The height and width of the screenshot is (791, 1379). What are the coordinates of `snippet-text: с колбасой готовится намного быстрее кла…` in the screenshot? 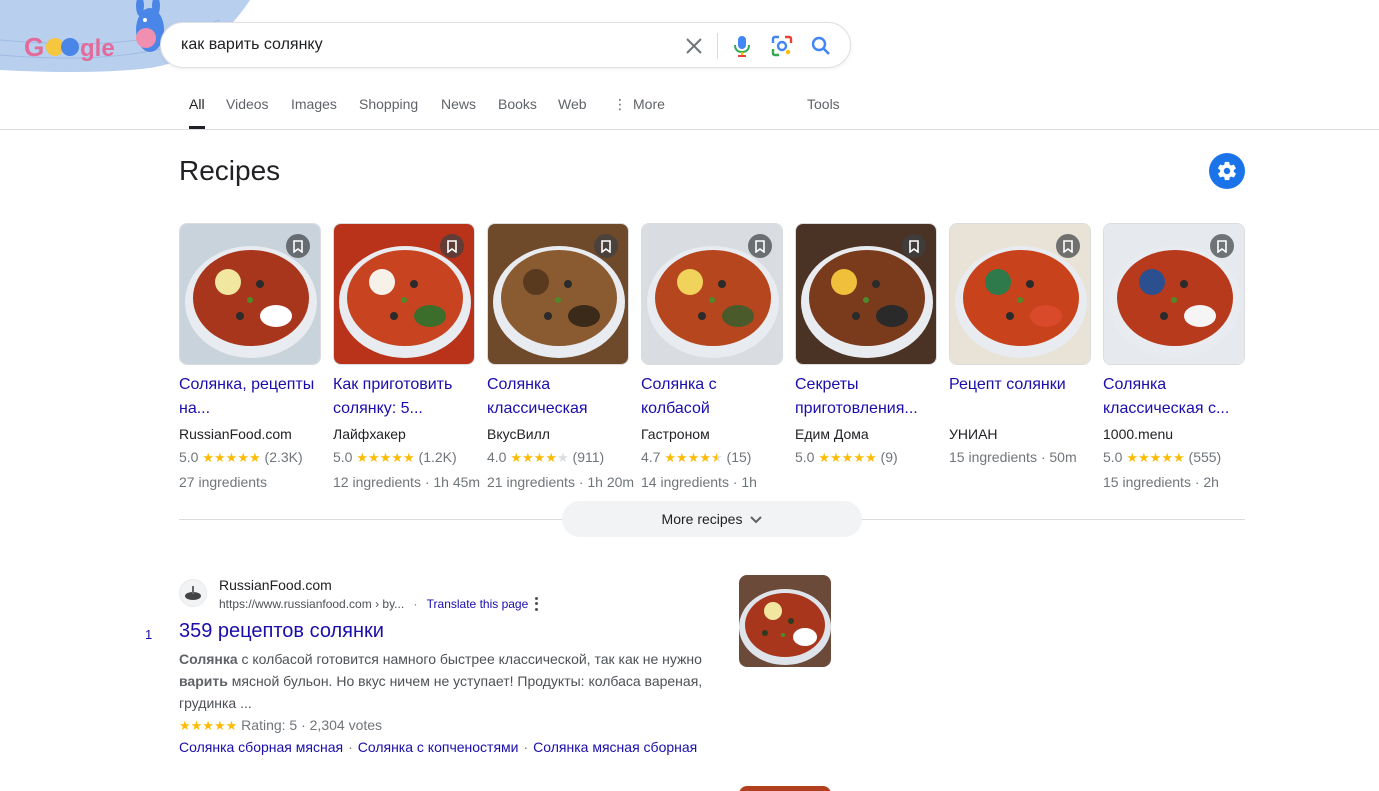 It's located at (469, 659).